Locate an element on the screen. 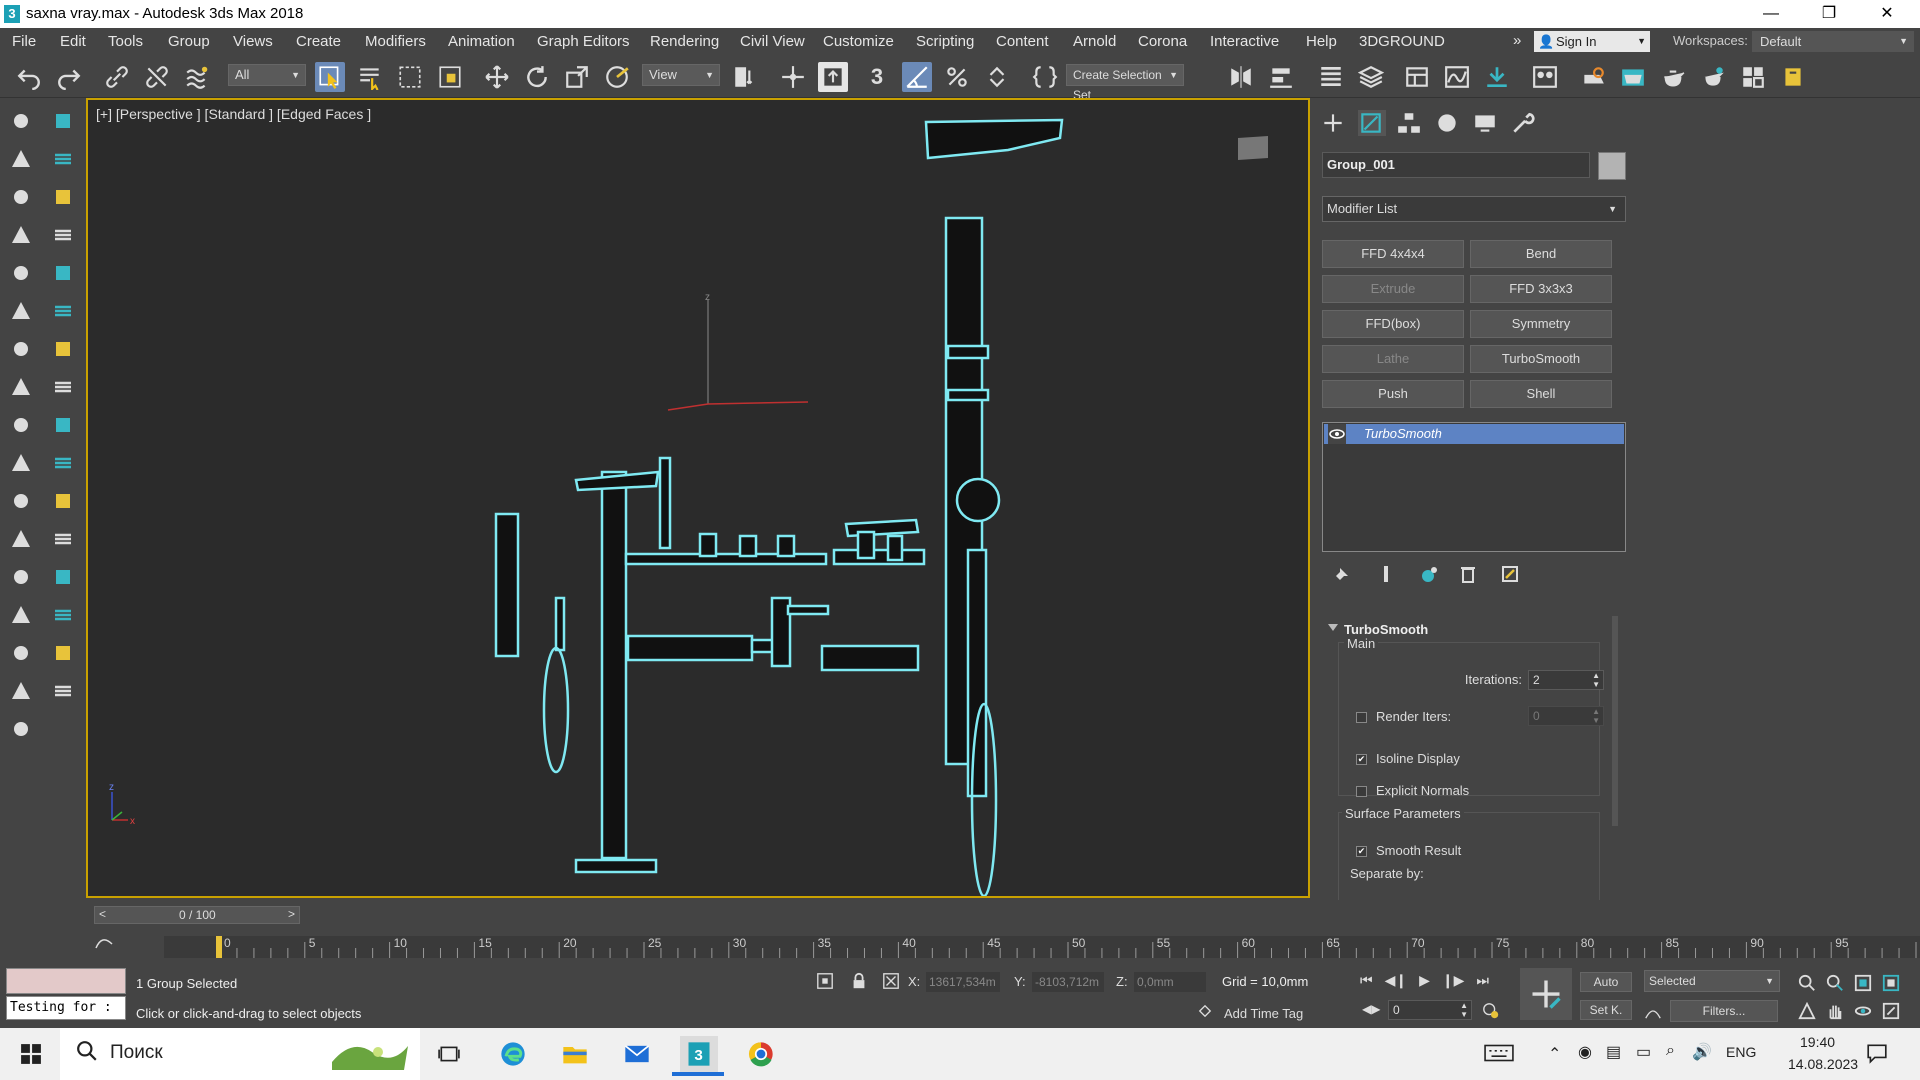 The height and width of the screenshot is (1080, 1920). schematic-view-button is located at coordinates (1497, 77).